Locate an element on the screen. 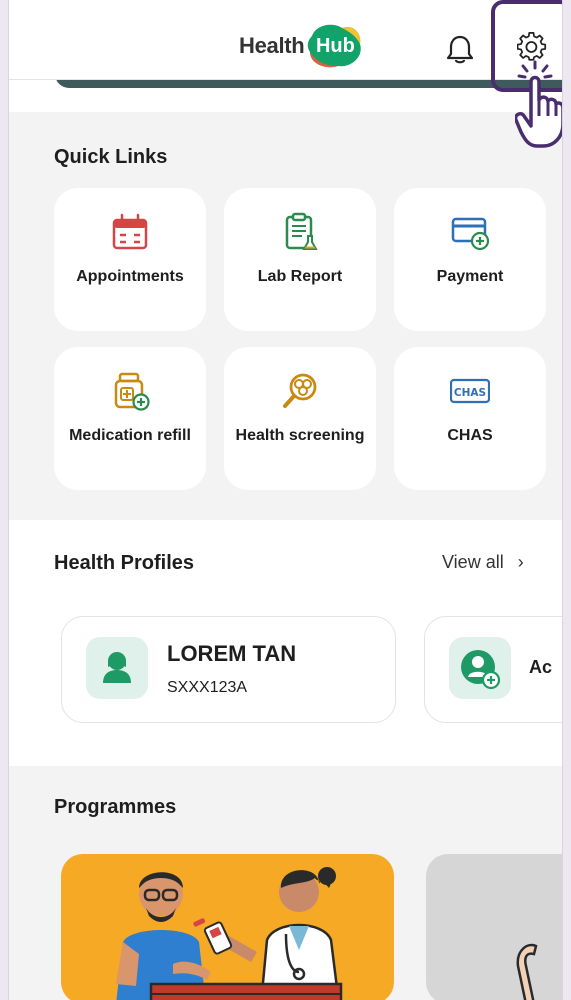 This screenshot has width=571, height=1000. doctor-patient-illustration is located at coordinates (229, 933).